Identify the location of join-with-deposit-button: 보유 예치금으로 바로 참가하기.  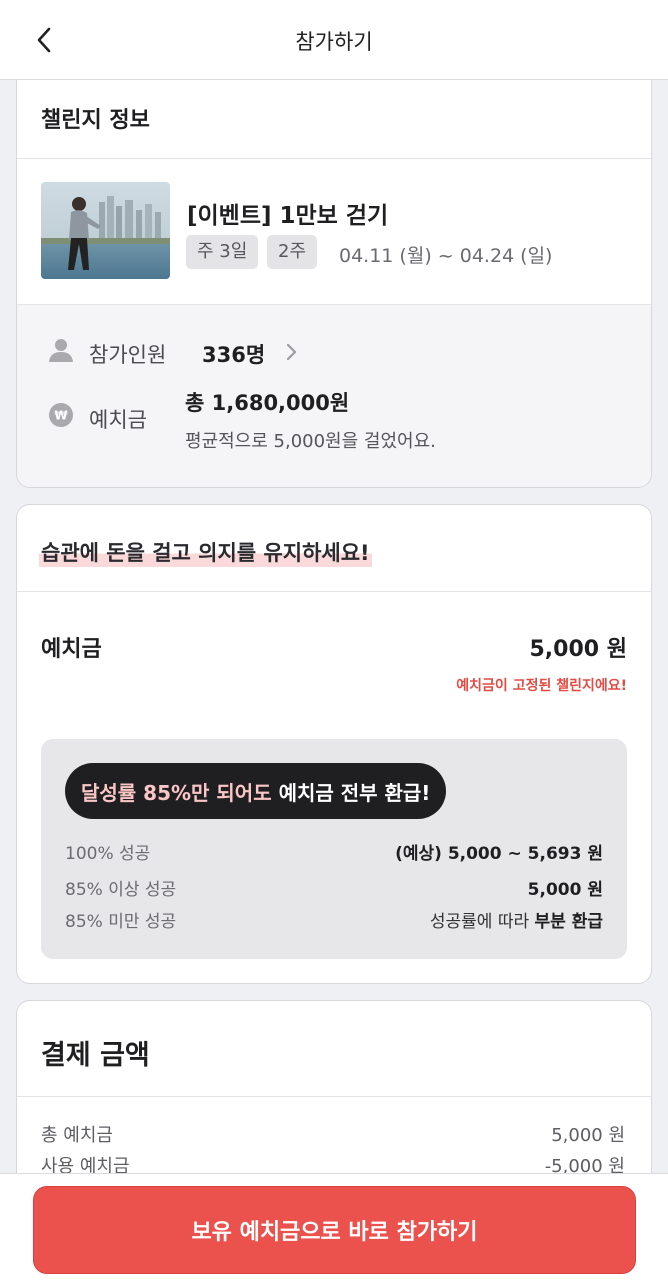
(334, 1230).